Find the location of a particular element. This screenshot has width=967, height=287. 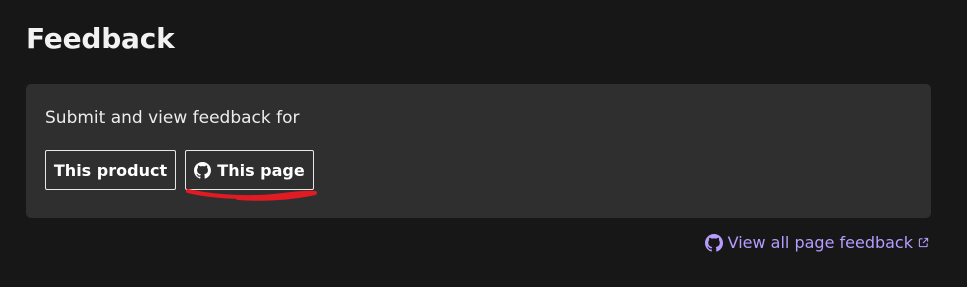

feedback-prompt: Submit and view feedback for is located at coordinates (172, 118).